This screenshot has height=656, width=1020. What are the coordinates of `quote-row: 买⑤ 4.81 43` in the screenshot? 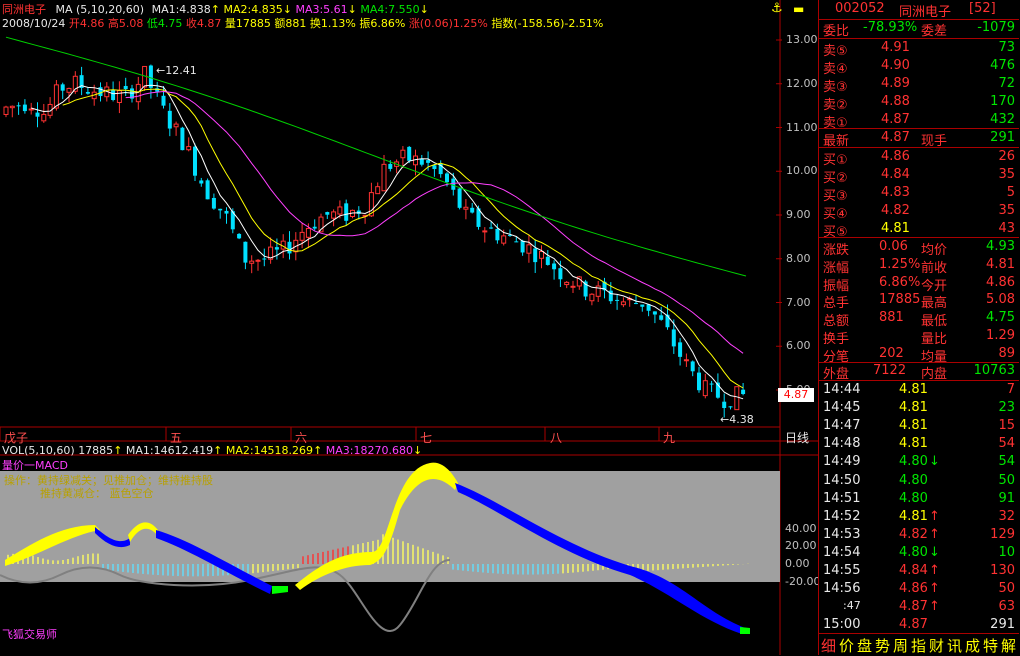 It's located at (919, 230).